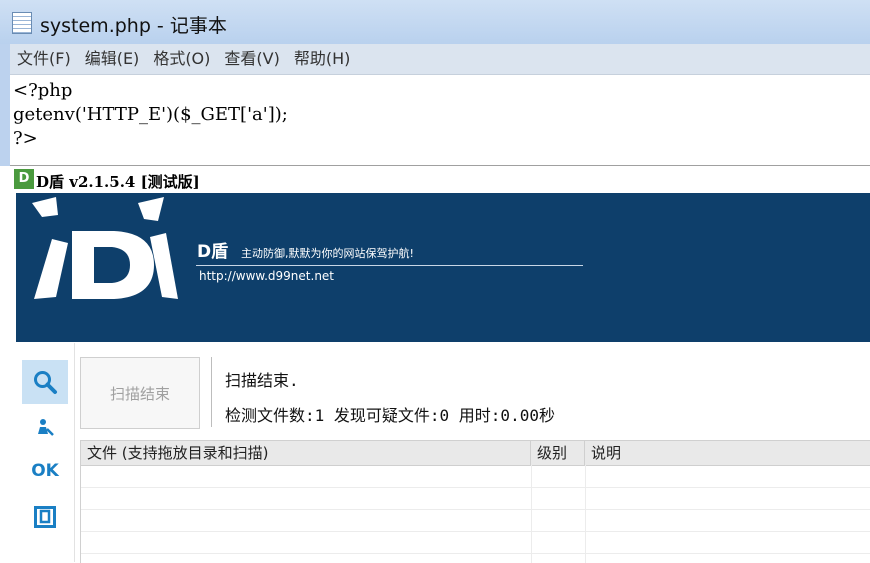 This screenshot has height=563, width=870. Describe the element at coordinates (211, 392) in the screenshot. I see `scan-divider` at that location.